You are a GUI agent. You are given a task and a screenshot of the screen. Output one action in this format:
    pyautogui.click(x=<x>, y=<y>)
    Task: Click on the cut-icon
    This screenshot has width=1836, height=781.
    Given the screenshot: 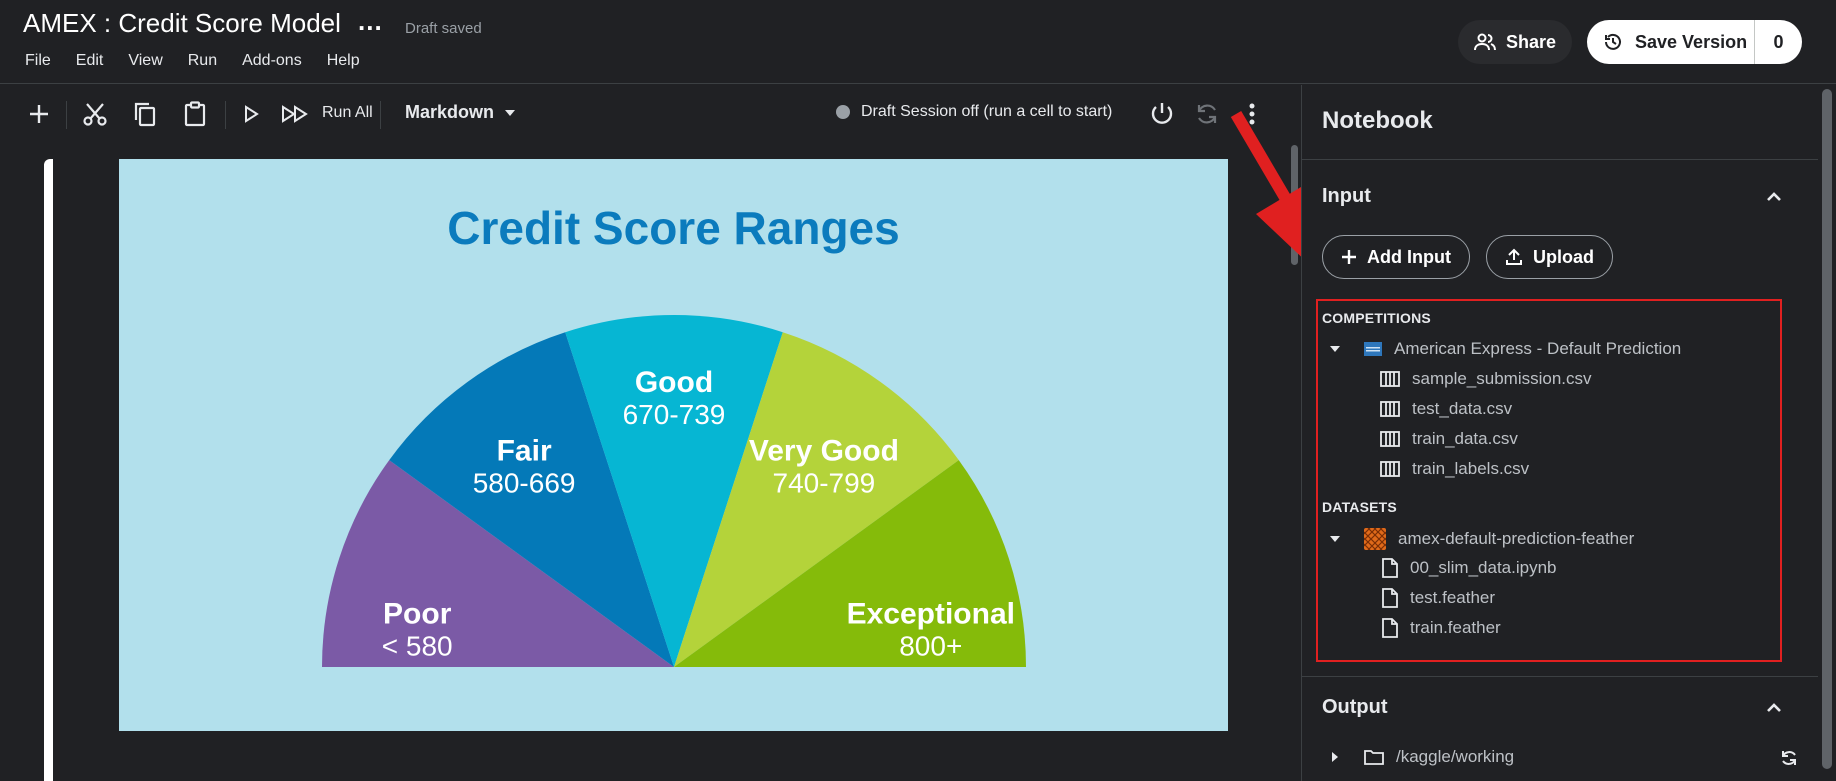 What is the action you would take?
    pyautogui.click(x=95, y=114)
    